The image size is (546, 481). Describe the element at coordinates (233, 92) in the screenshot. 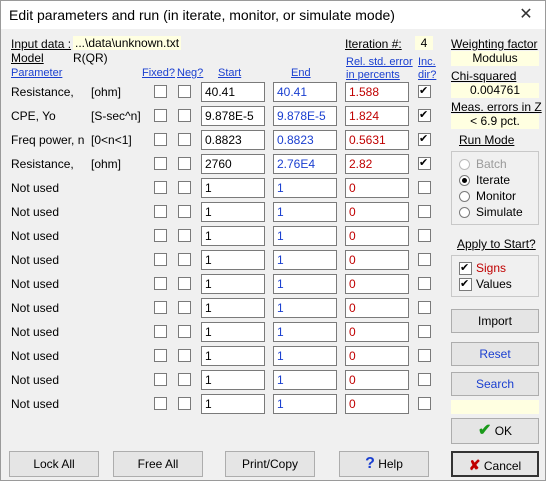

I see `start-value-input: 40.41` at that location.